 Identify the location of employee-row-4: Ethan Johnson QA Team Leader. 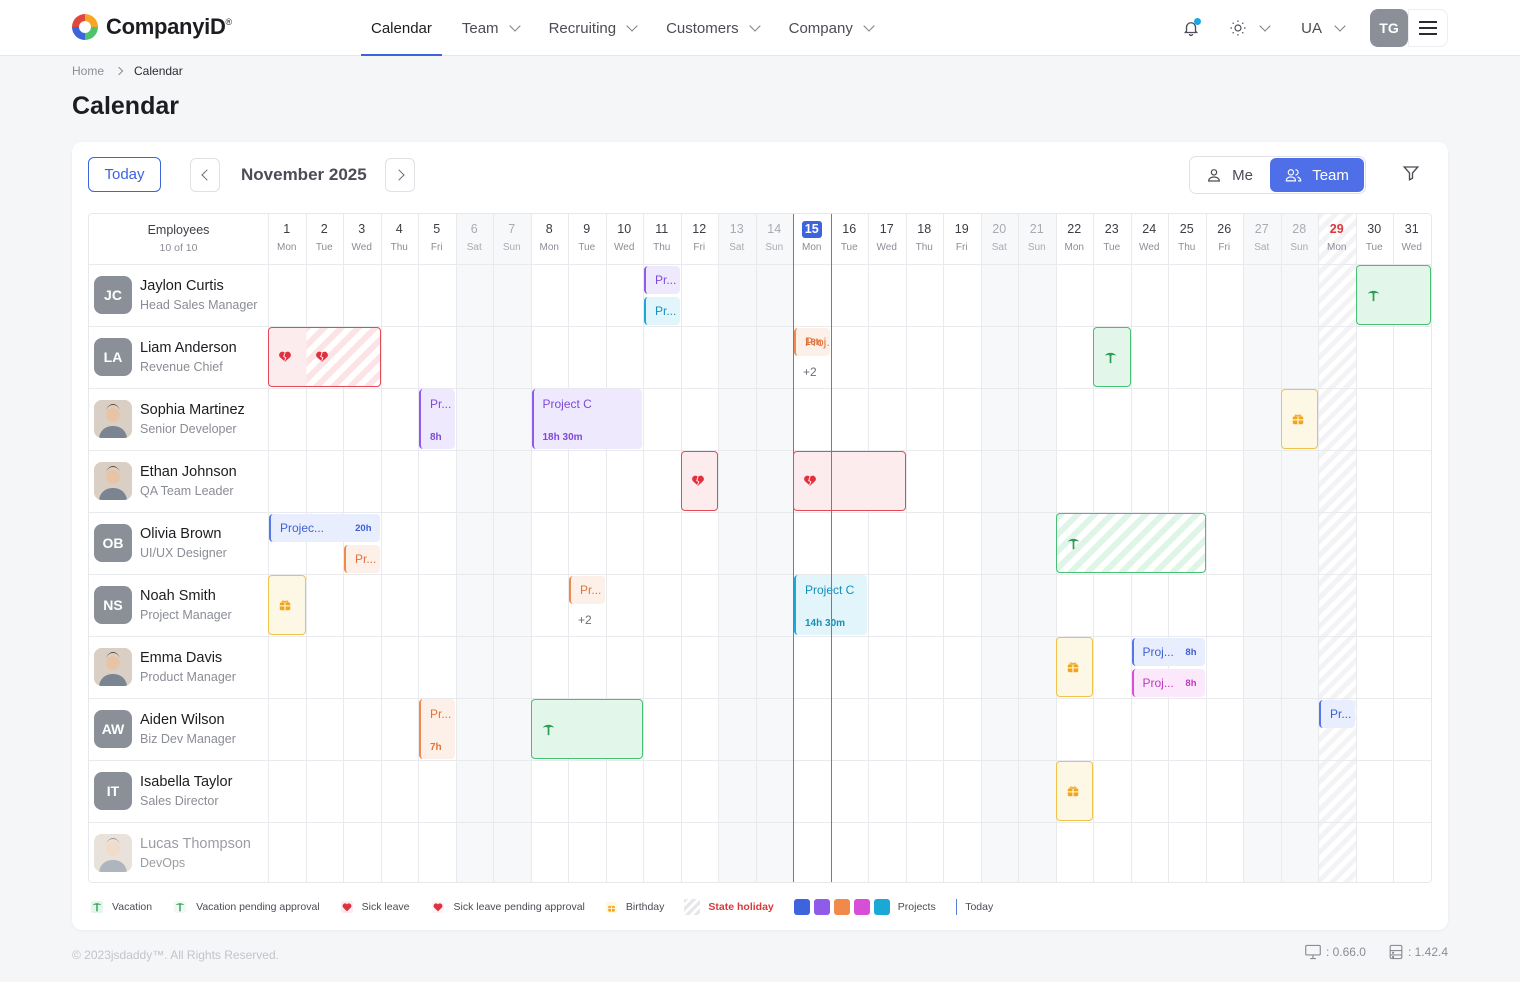
(178, 481).